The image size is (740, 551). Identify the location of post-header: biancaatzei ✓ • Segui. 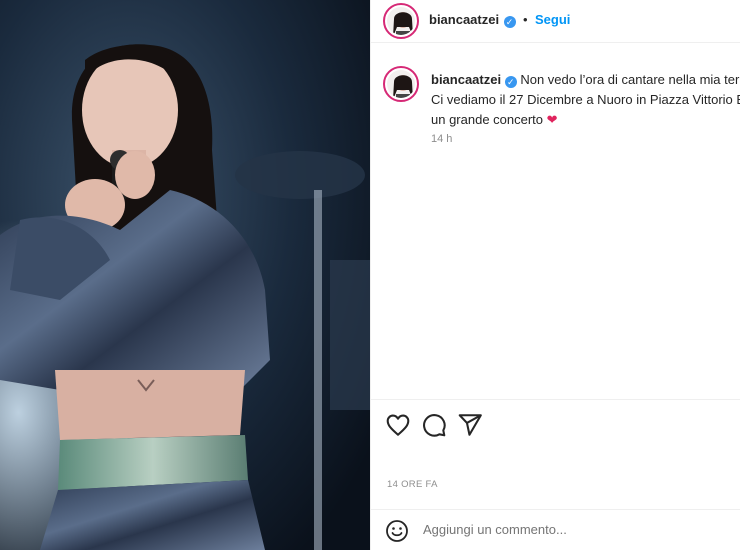
(555, 21).